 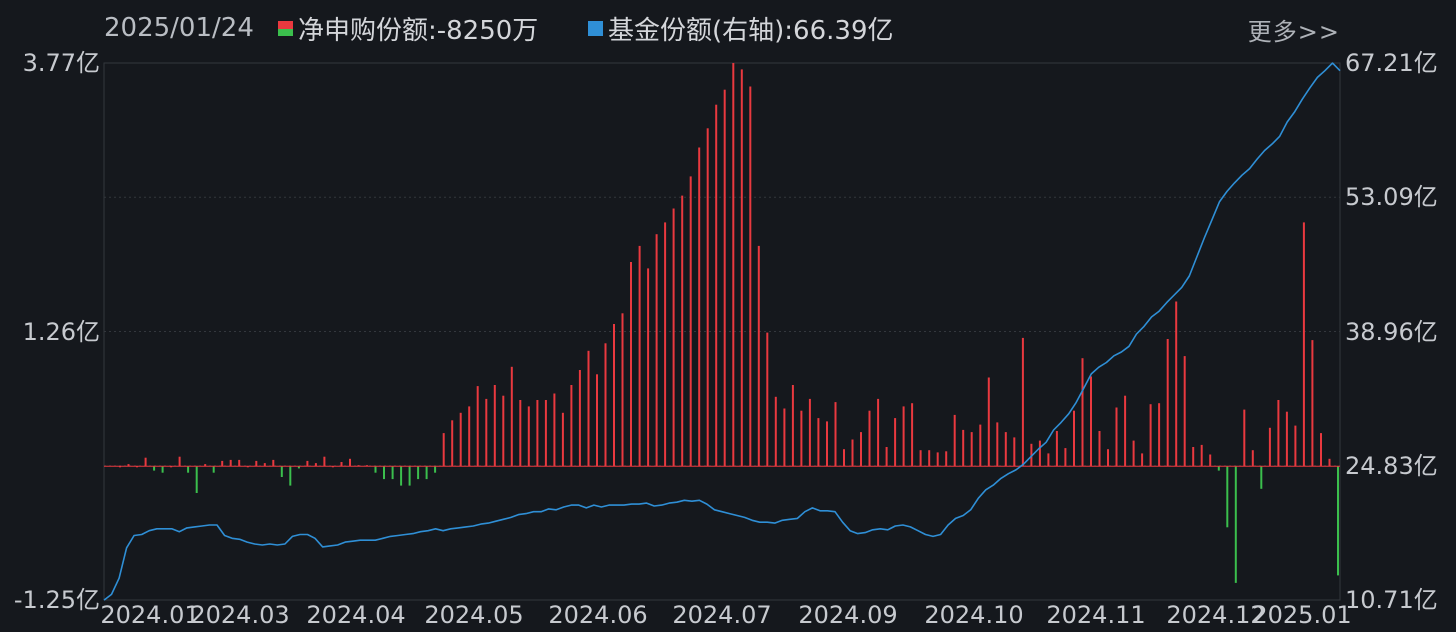 What do you see at coordinates (1391, 600) in the screenshot?
I see `right-axis-tick-label: 10.71亿` at bounding box center [1391, 600].